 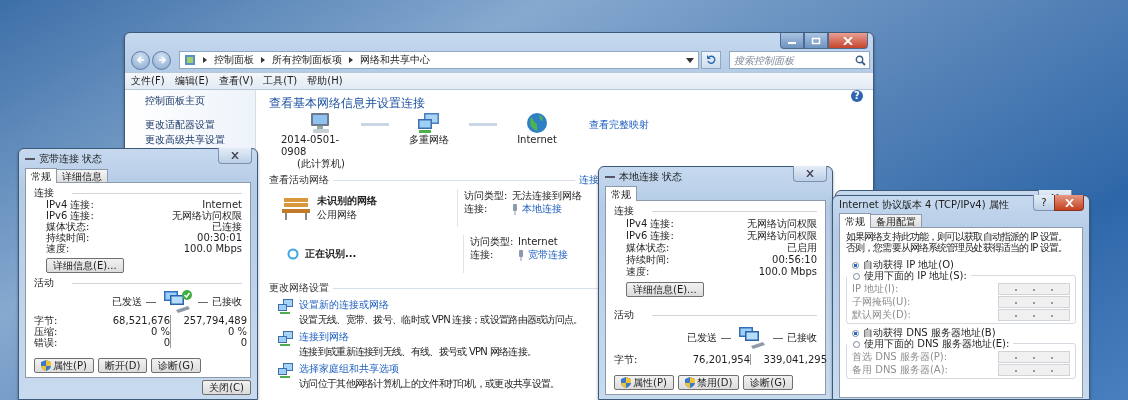 I want to click on task-link: 连接到网络, so click(x=418, y=337).